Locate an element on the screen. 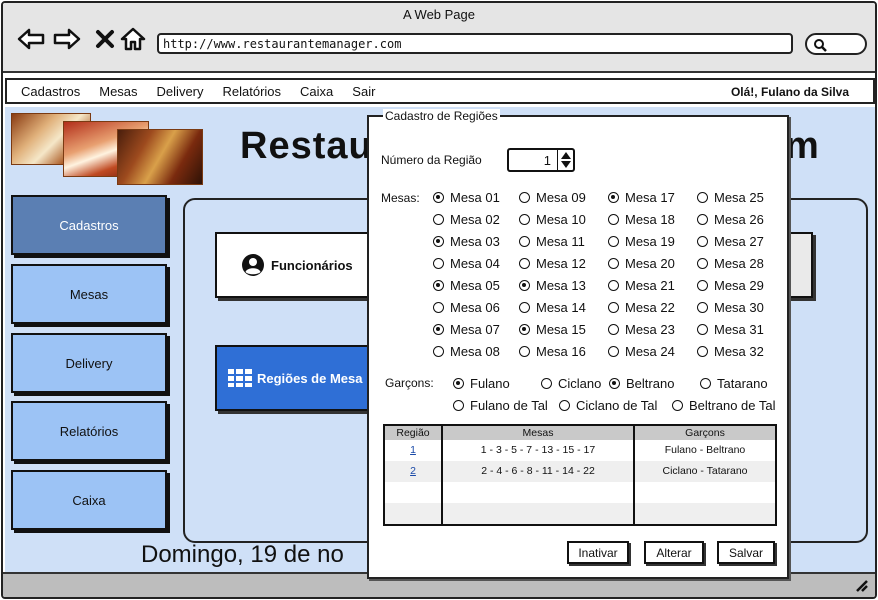 The width and height of the screenshot is (878, 600). radio-option: Mesa 23 is located at coordinates (641, 329).